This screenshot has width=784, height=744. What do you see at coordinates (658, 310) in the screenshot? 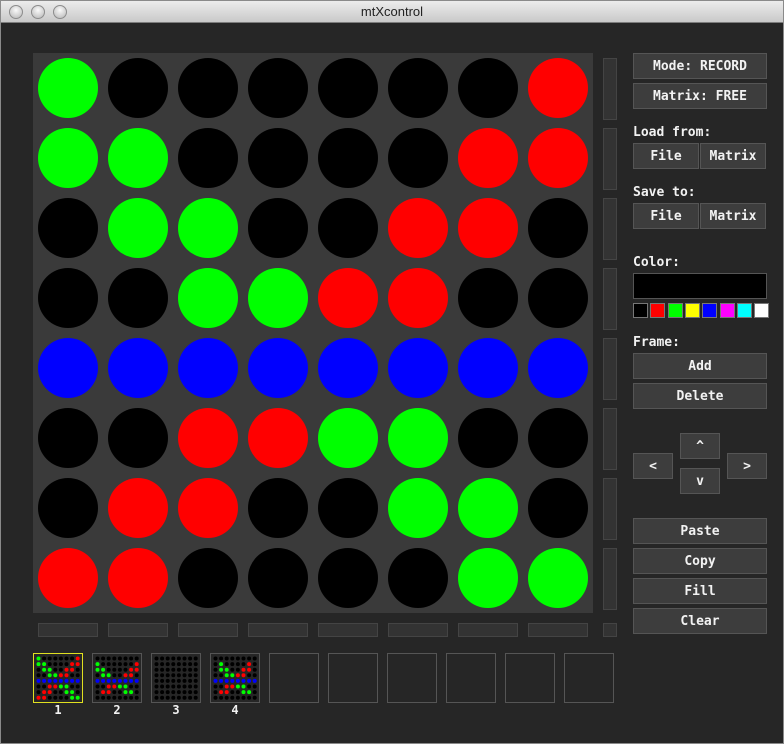
I see `color-swatch-red` at bounding box center [658, 310].